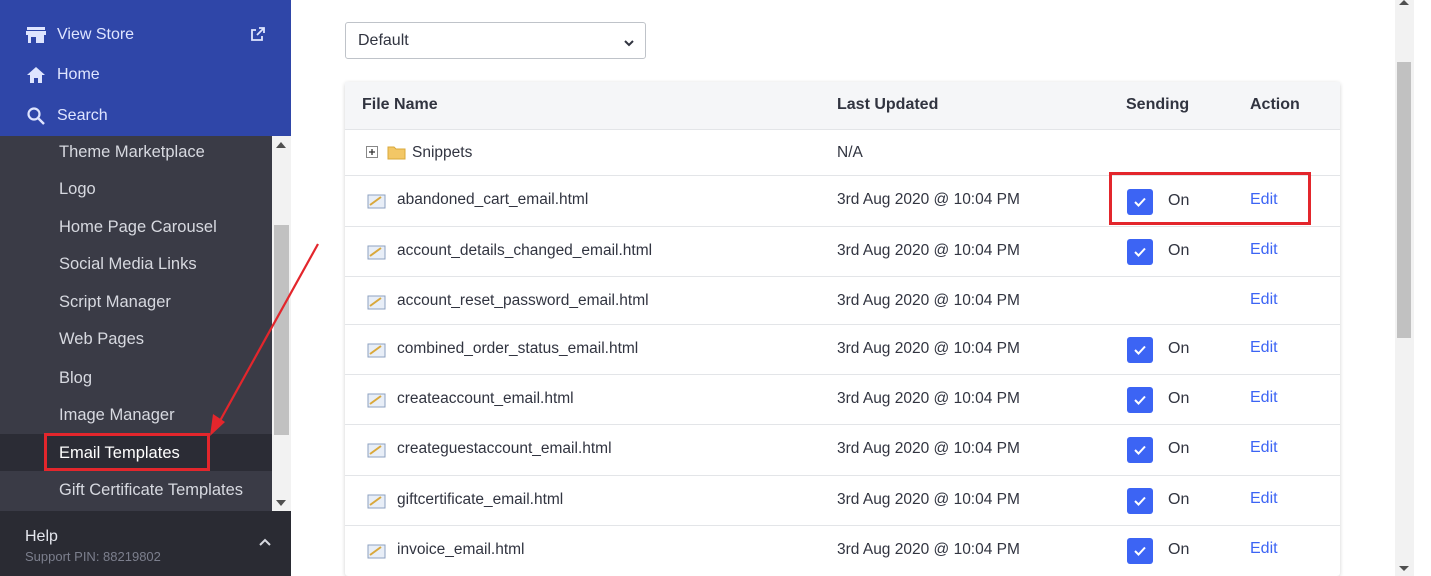  What do you see at coordinates (138, 227) in the screenshot?
I see `sidebar-item-home-page-carousel: Home Page Carousel` at bounding box center [138, 227].